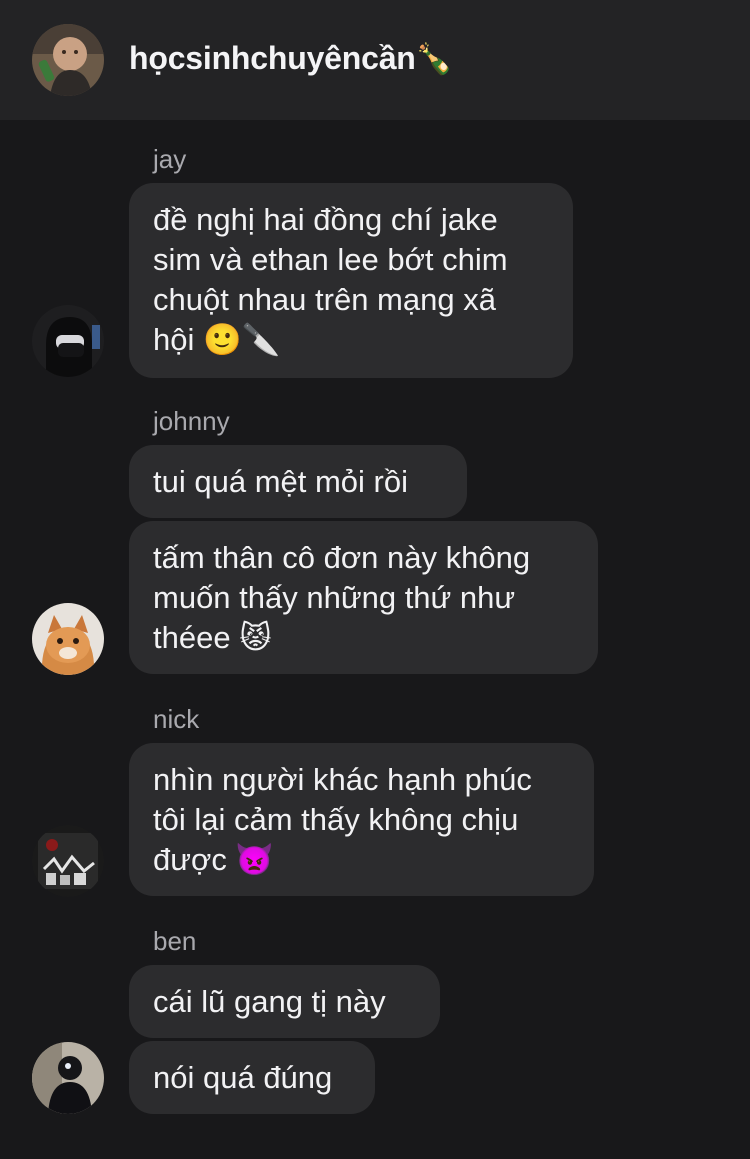  Describe the element at coordinates (324, 299) in the screenshot. I see `message-line: chuột nhau trên mạng xã` at that location.